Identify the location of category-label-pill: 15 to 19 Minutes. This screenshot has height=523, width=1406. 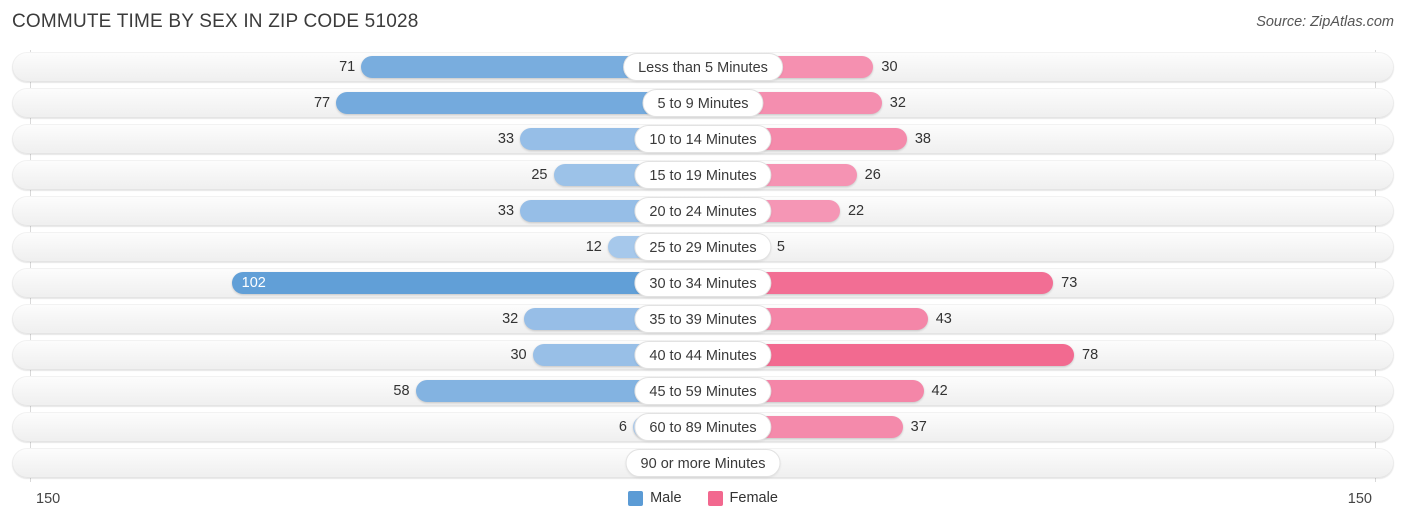
(703, 175).